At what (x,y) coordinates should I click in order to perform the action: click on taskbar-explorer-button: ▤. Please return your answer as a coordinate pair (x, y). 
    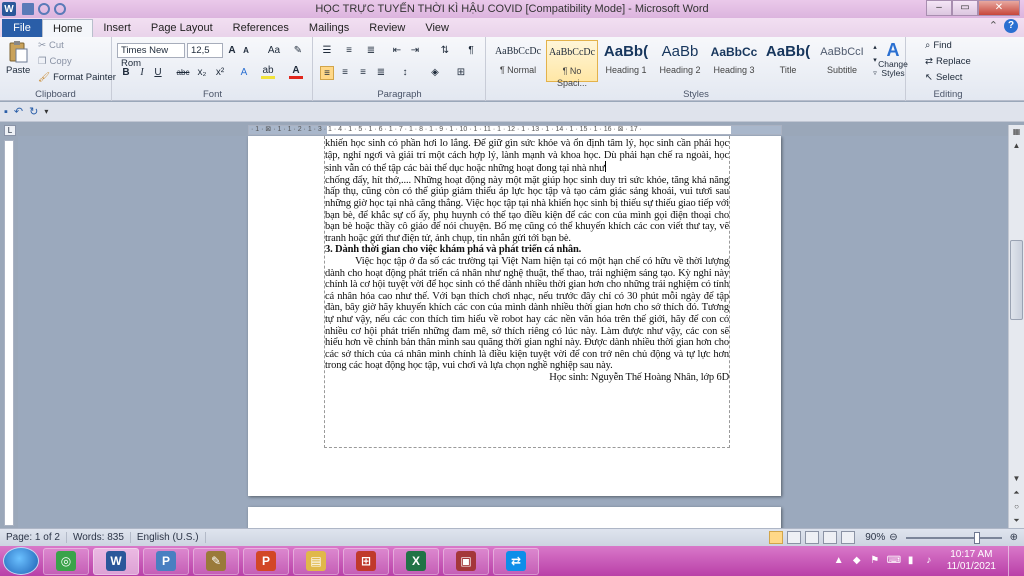
    Looking at the image, I should click on (316, 561).